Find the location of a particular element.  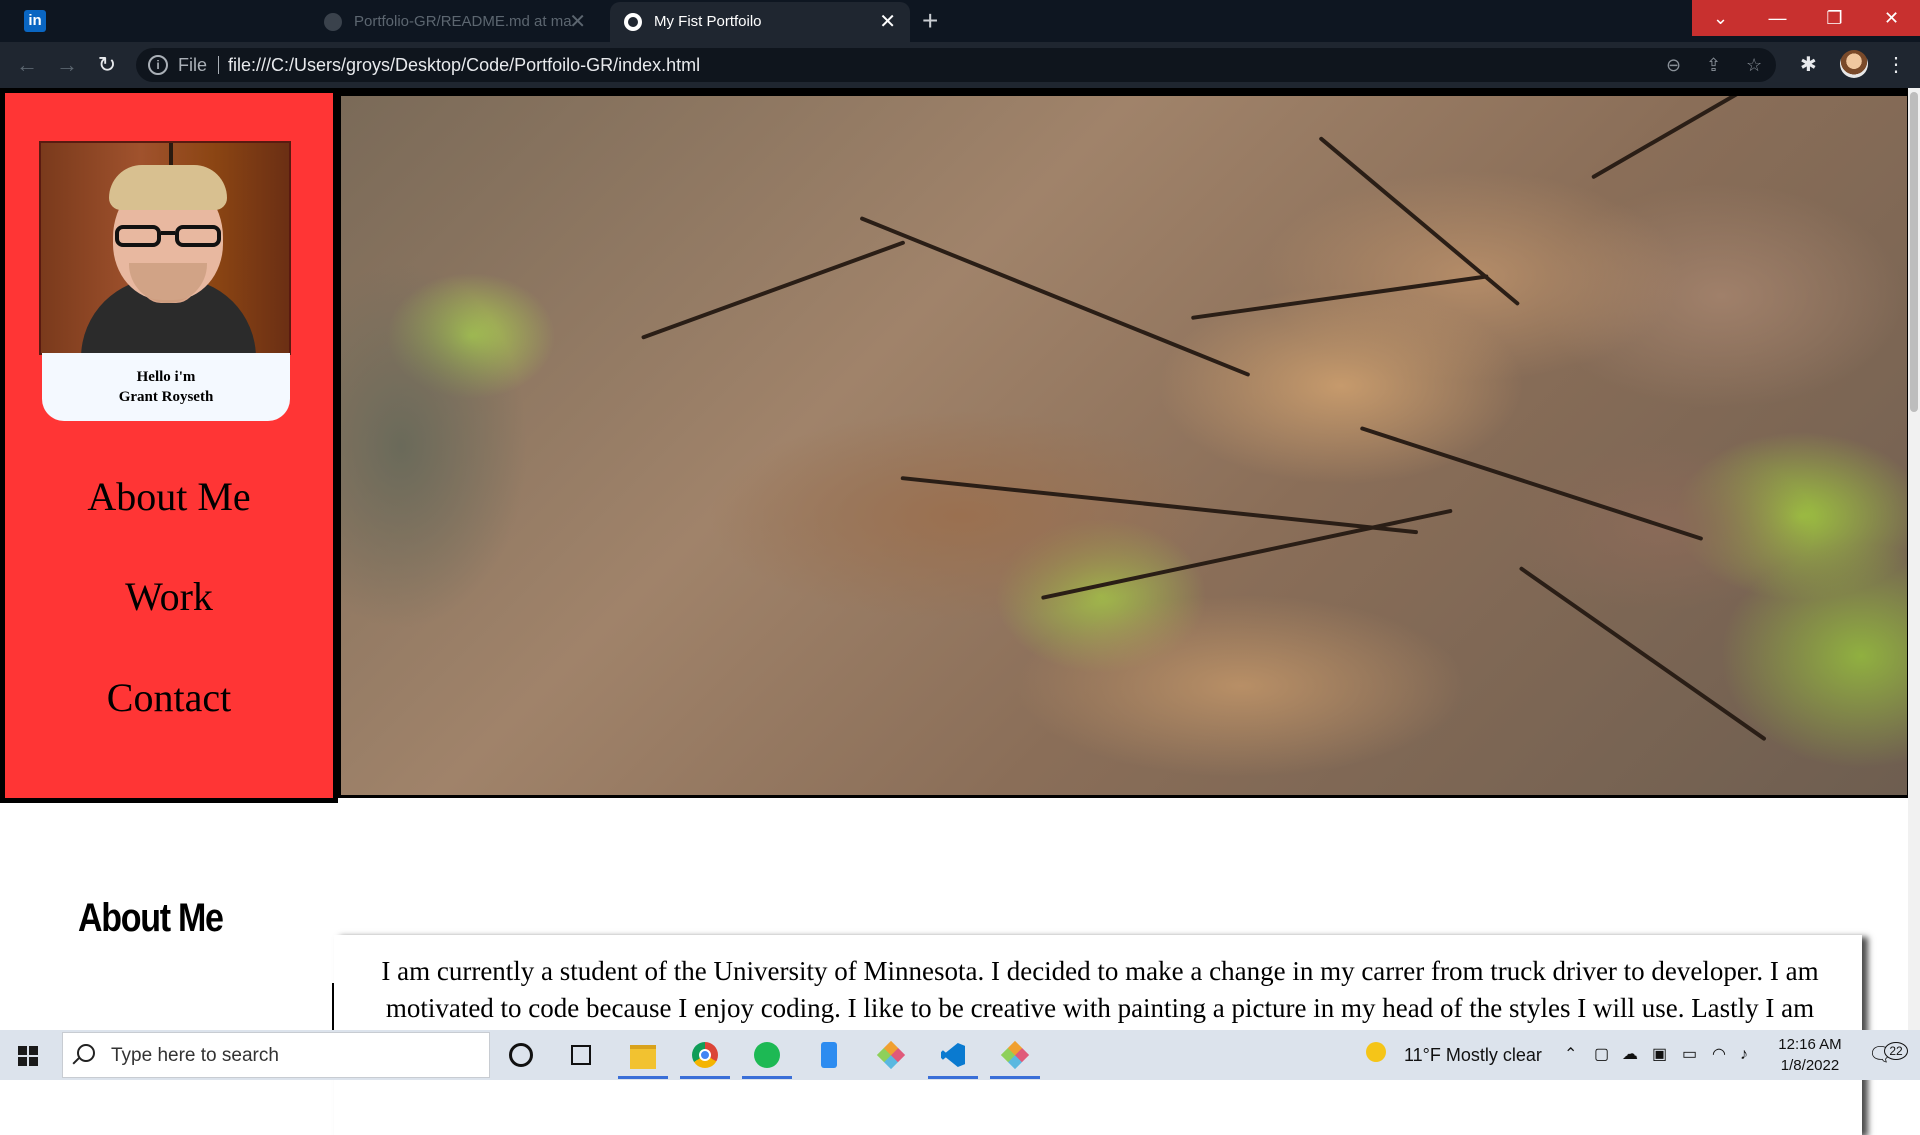

reload-icon: ↻ is located at coordinates (107, 65).